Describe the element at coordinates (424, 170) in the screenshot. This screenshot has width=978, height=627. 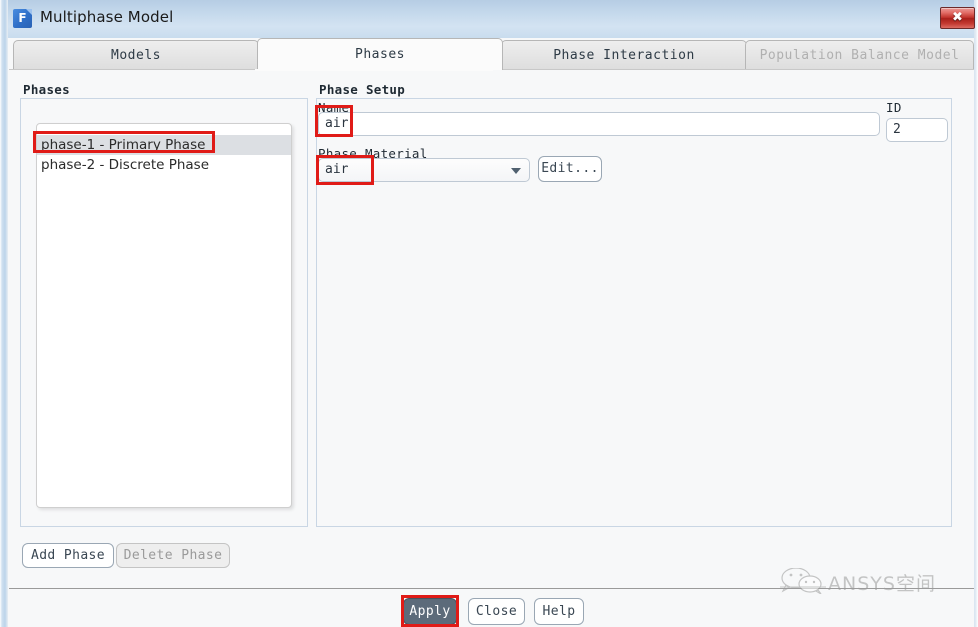
I see `phase-material-dropdown: air` at that location.